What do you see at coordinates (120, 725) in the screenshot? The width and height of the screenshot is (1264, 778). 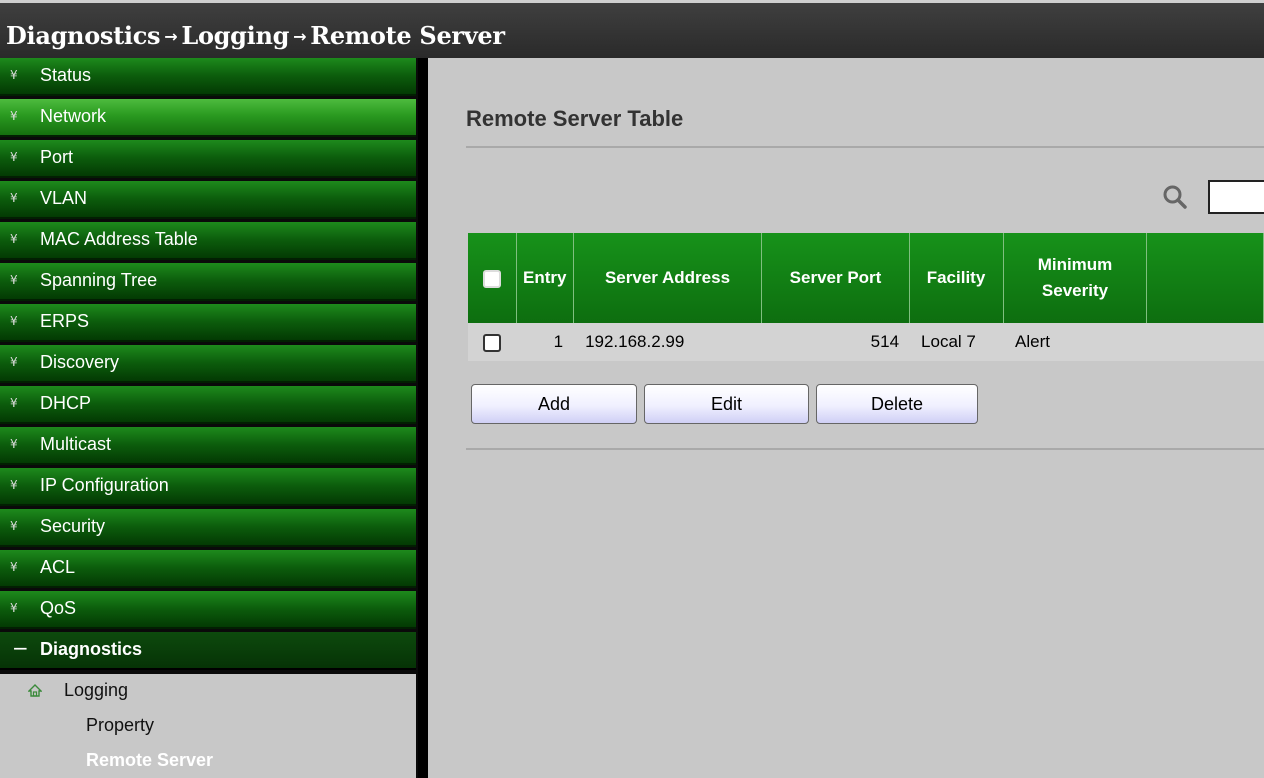 I see `submenu-property: Property` at bounding box center [120, 725].